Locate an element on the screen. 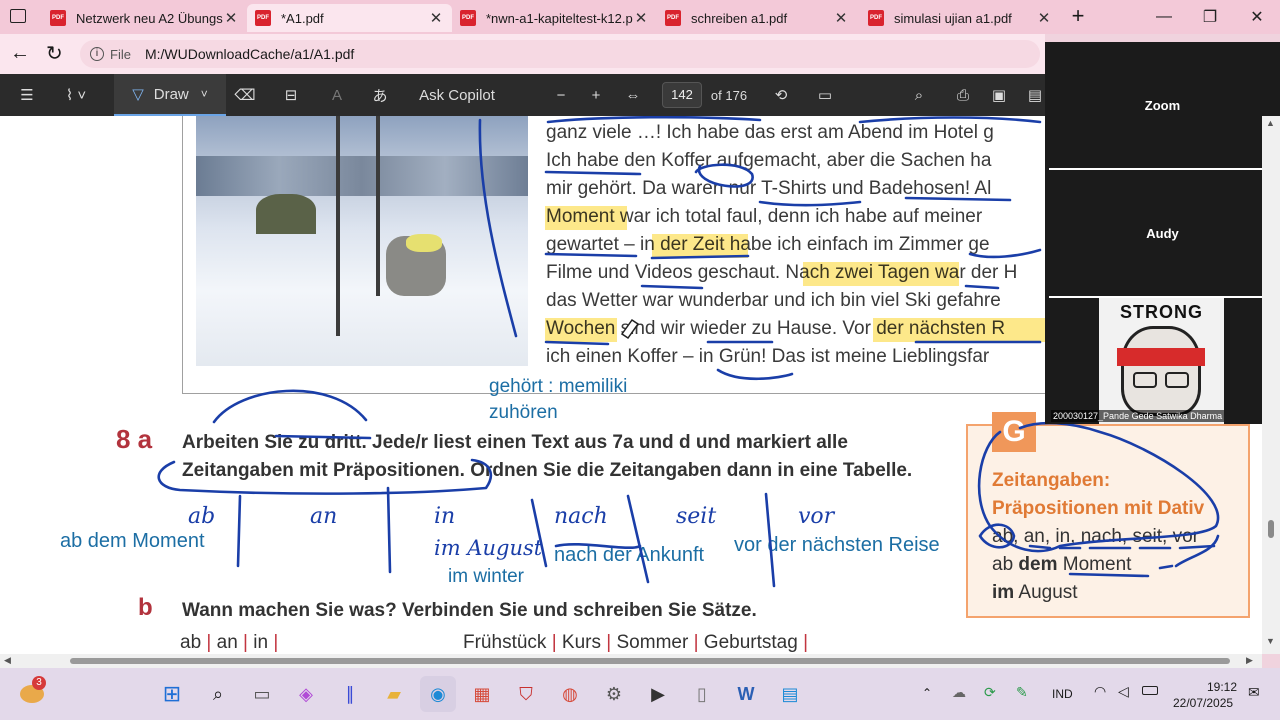 The image size is (1280, 720). draw-label: Draw is located at coordinates (171, 94).